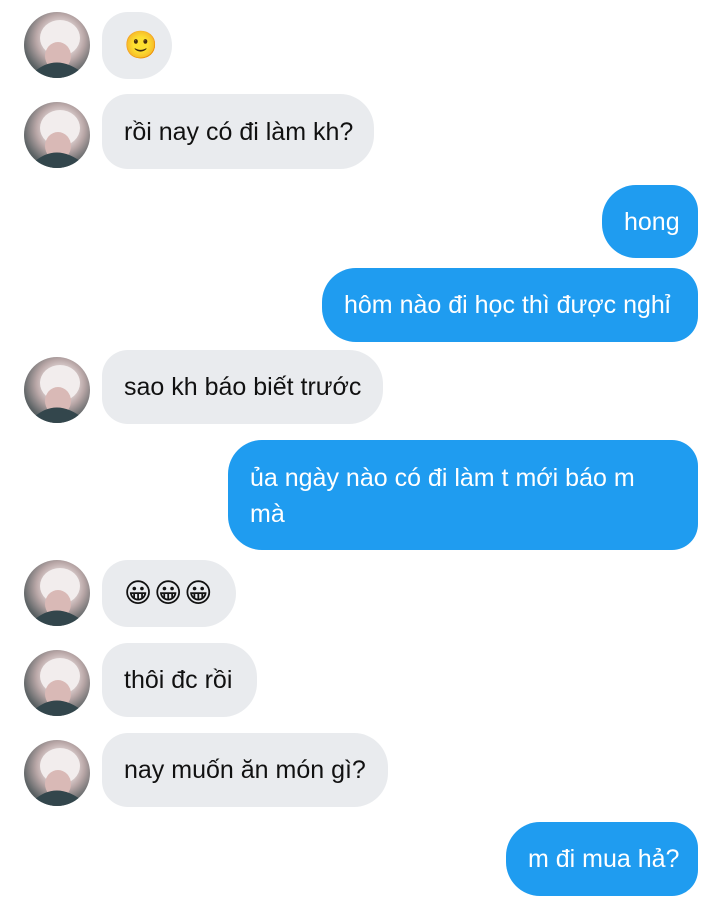 This screenshot has width=720, height=900. I want to click on message-bubble-outgoing: ủa ngày nào có đi làm t mới báo m mà, so click(463, 495).